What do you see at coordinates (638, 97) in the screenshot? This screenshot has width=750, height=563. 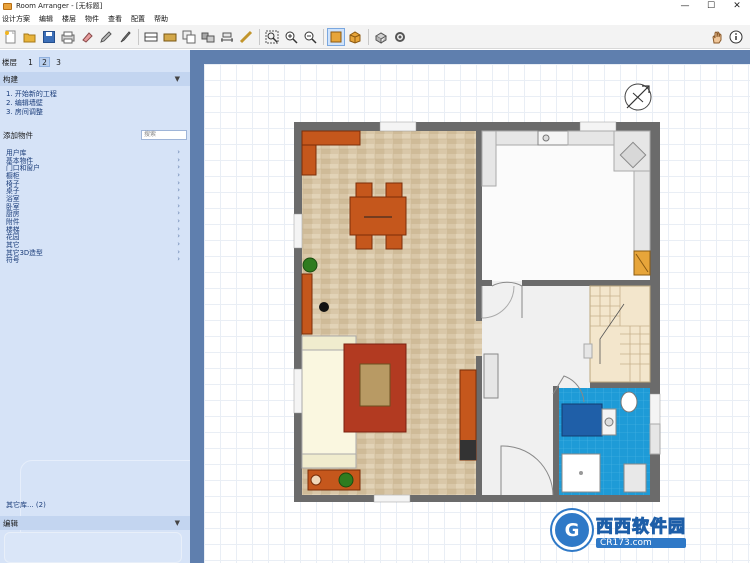 I see `compass-icon` at bounding box center [638, 97].